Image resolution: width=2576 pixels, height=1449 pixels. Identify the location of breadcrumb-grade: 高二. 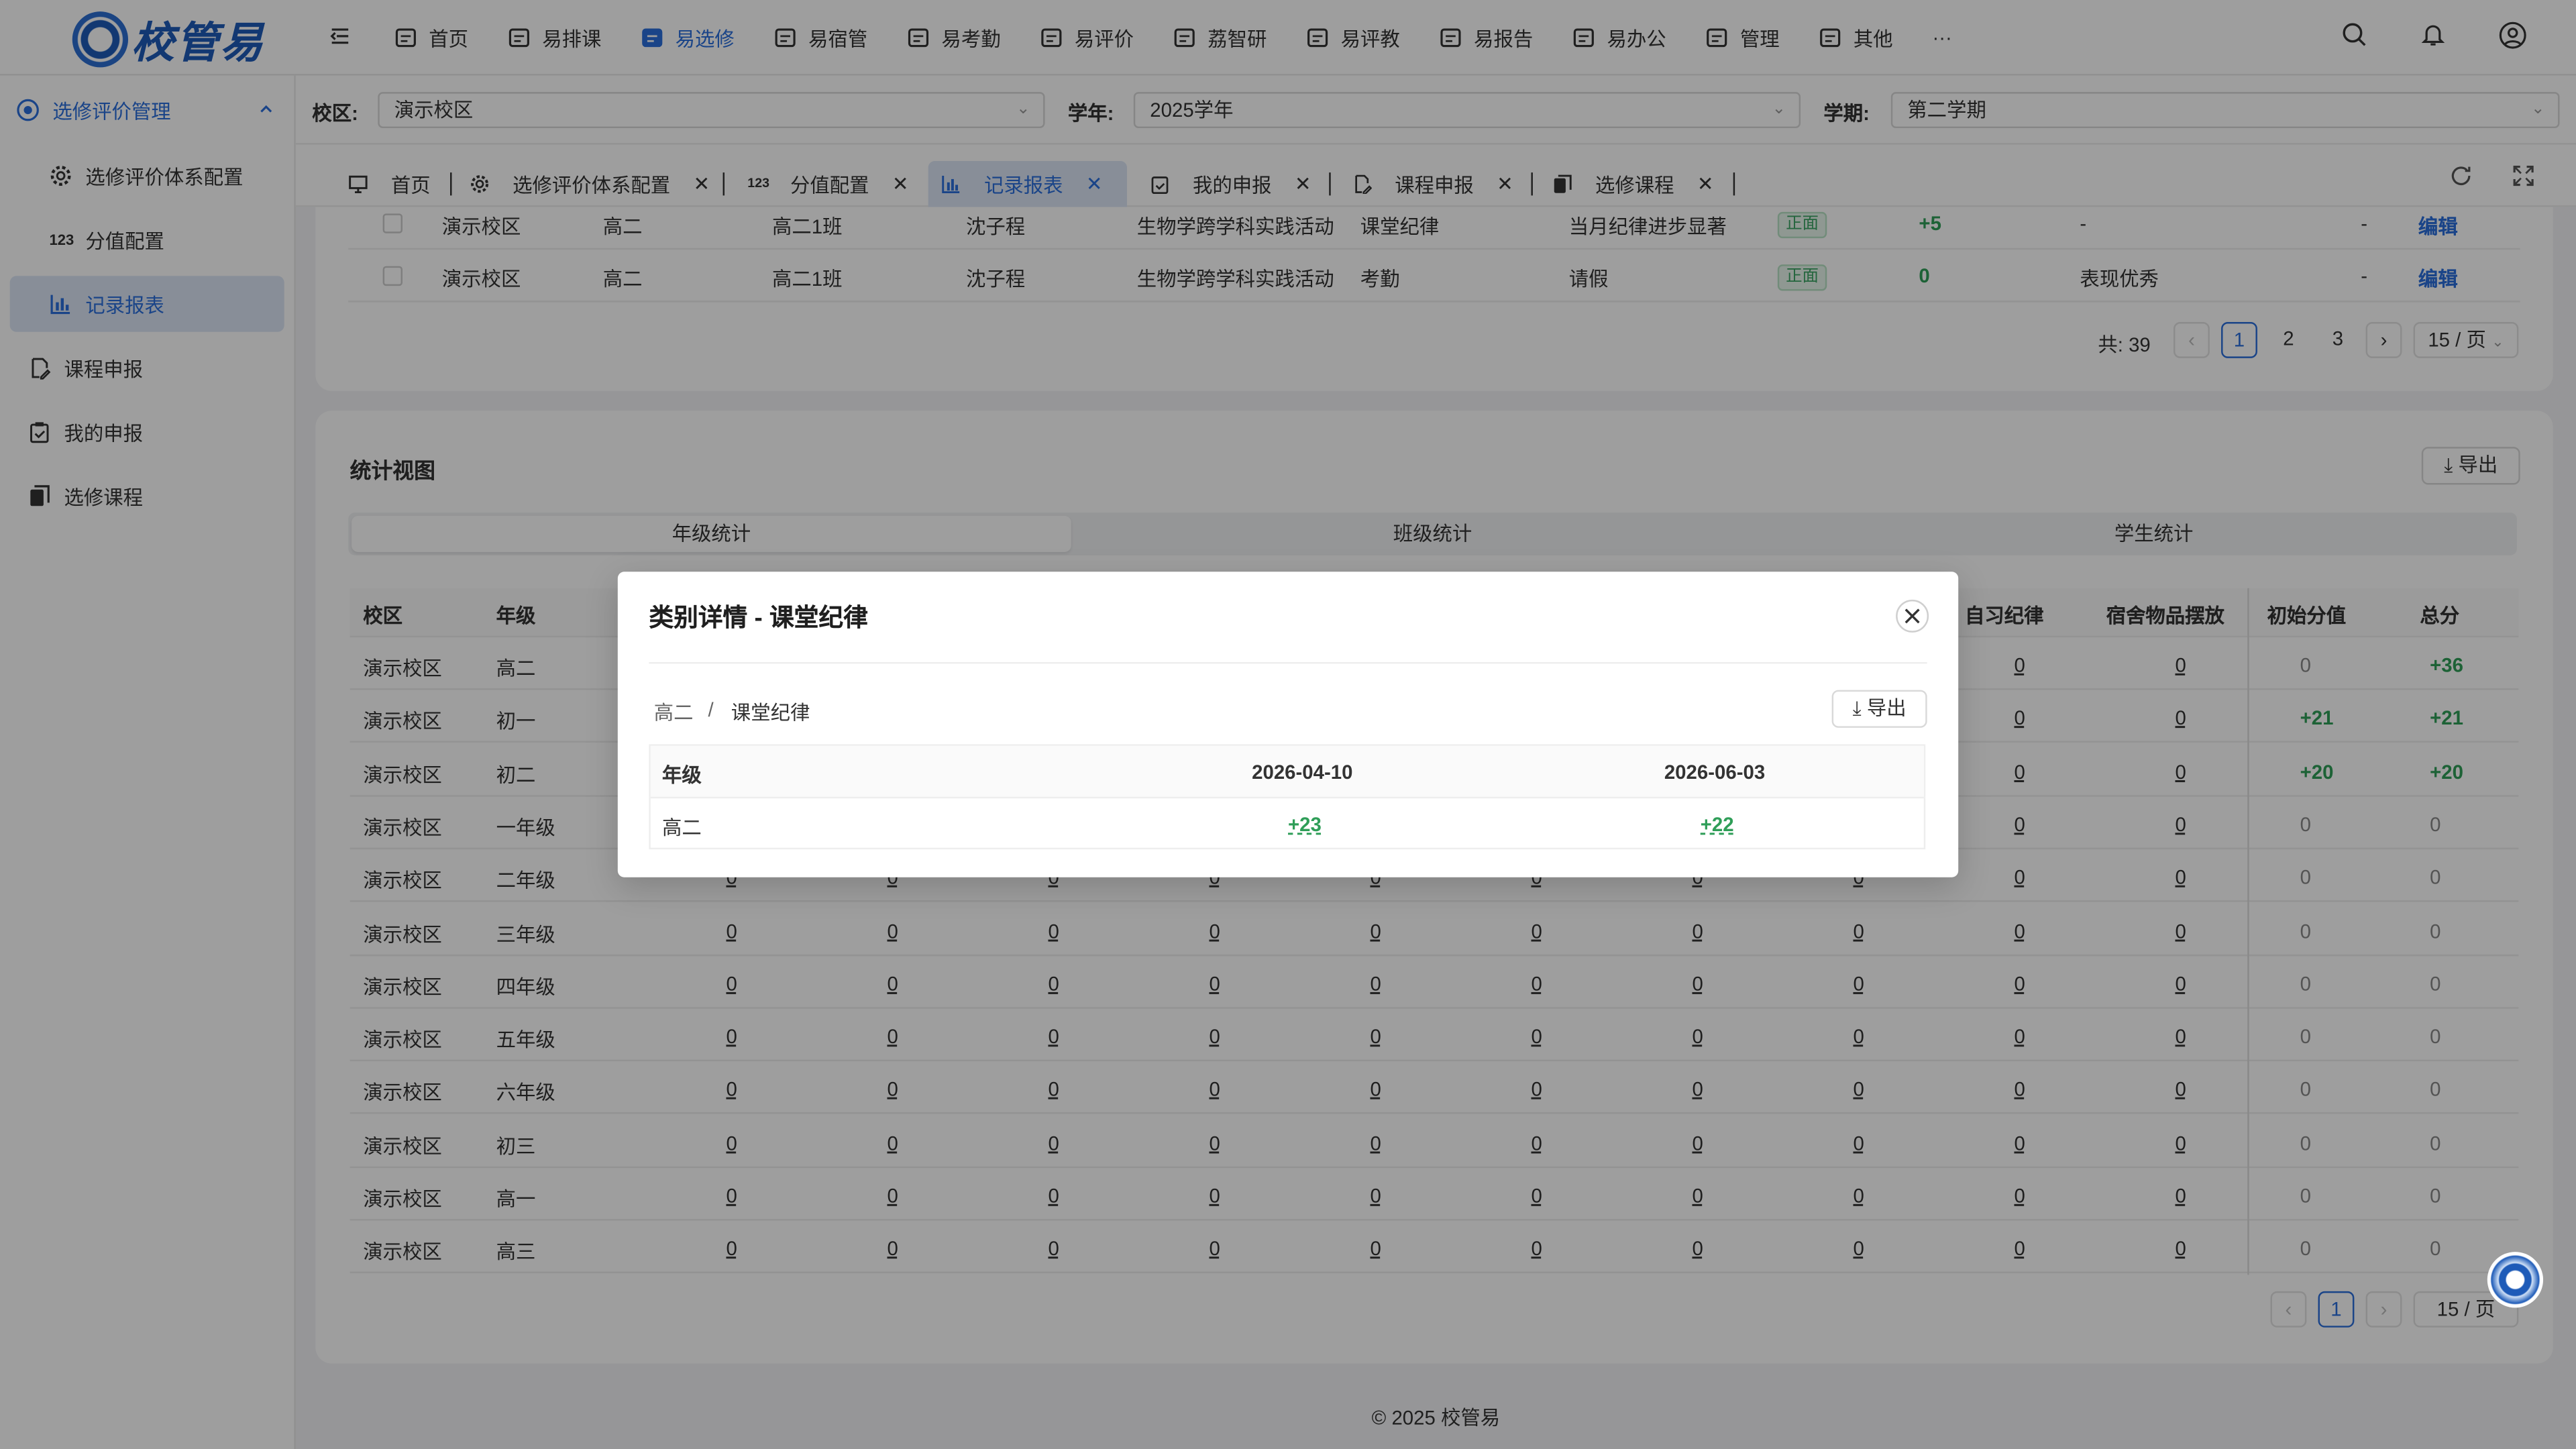
(674, 712).